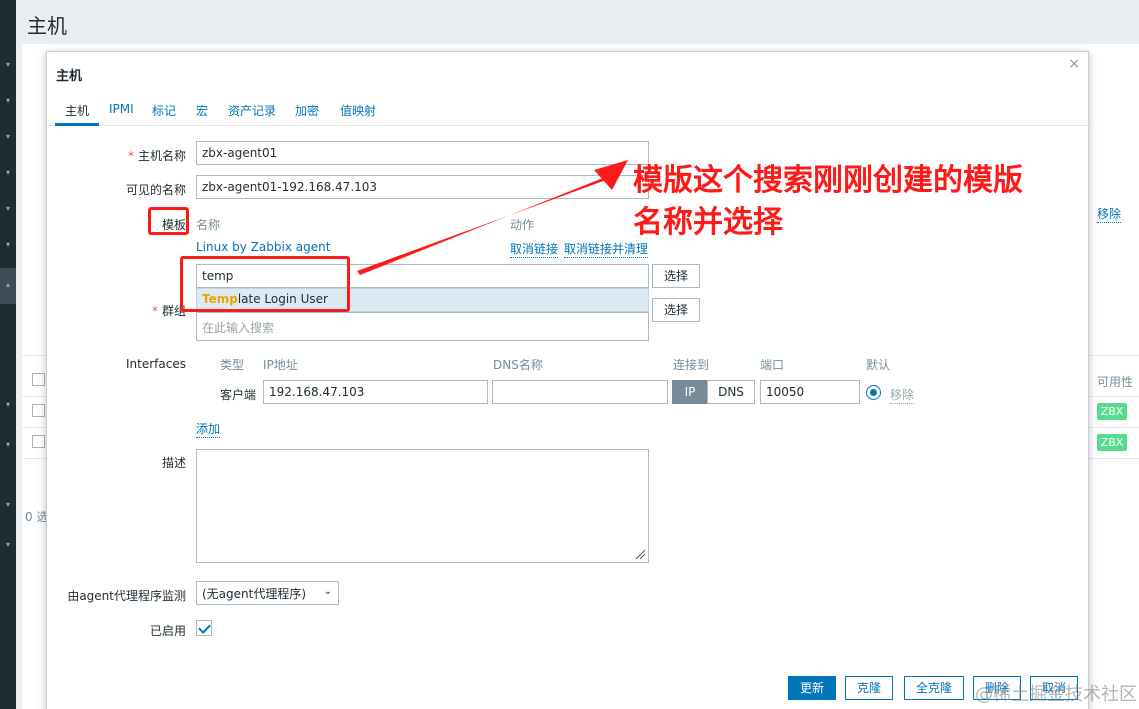 This screenshot has width=1139, height=709. What do you see at coordinates (1056, 694) in the screenshot?
I see `watermark: @稀土掘金技术社区` at bounding box center [1056, 694].